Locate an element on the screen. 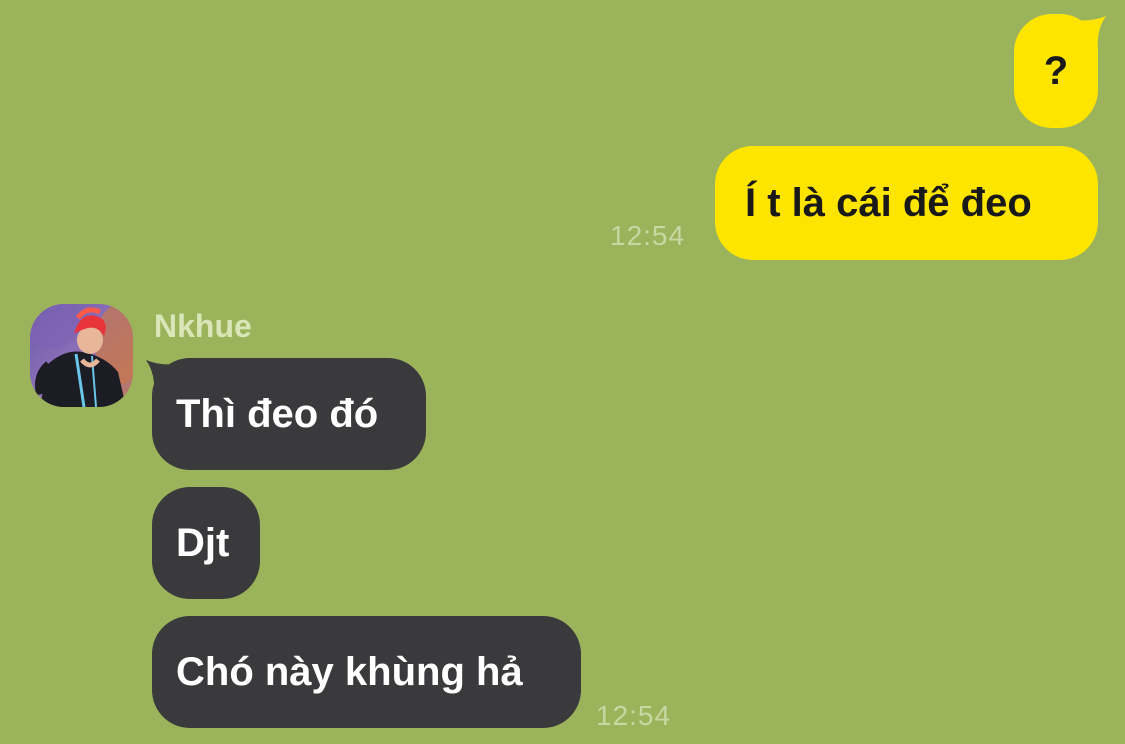 The width and height of the screenshot is (1125, 744). incoming-message-text: Thì đeo đó is located at coordinates (277, 414).